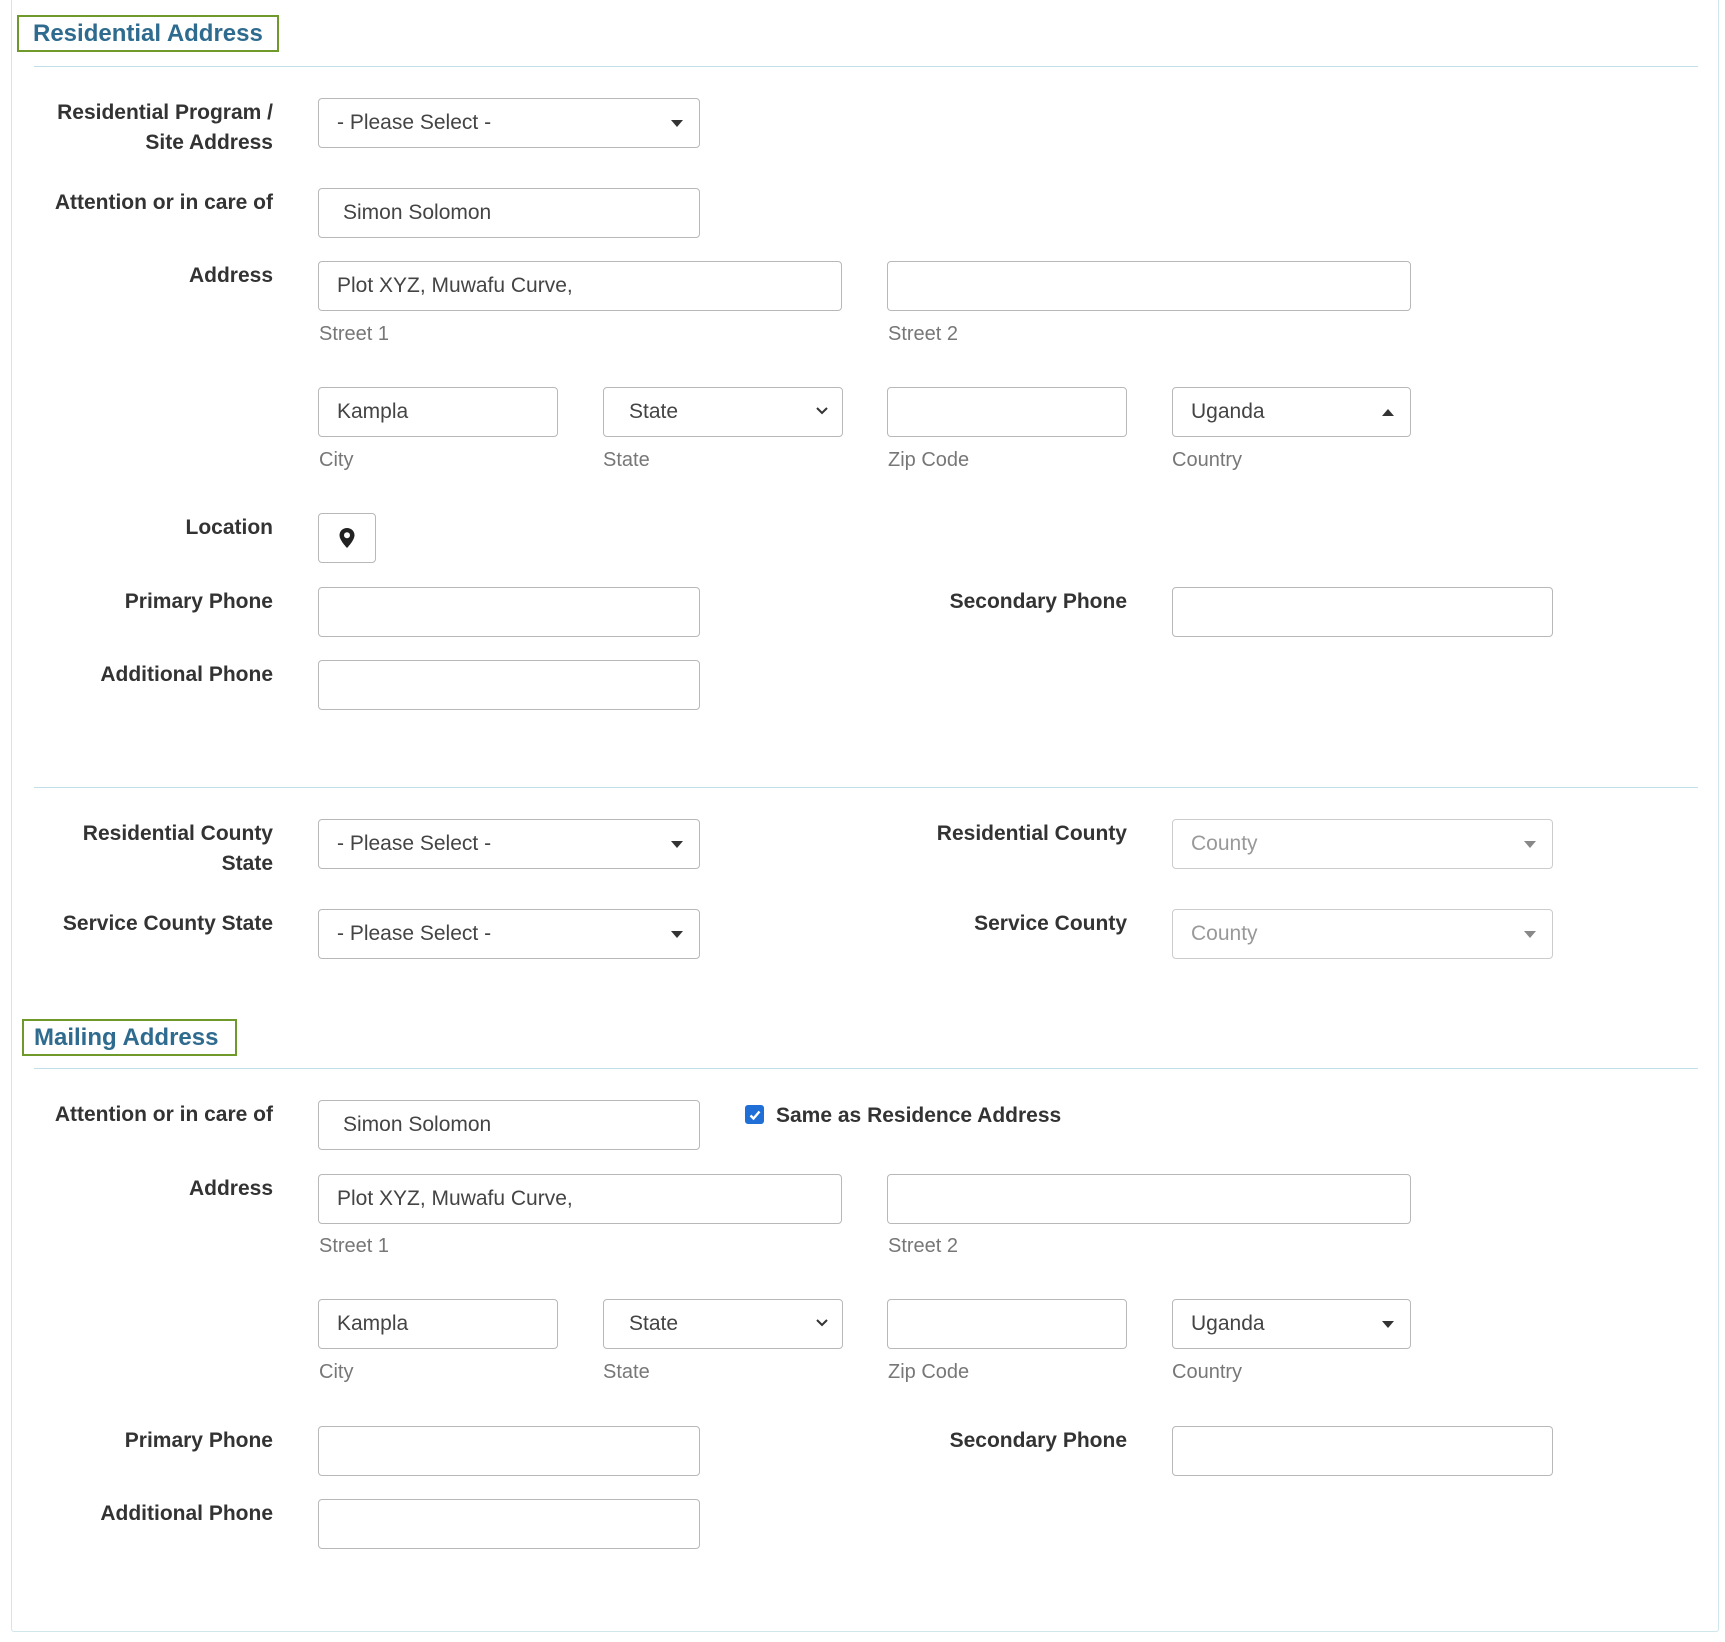 This screenshot has width=1725, height=1642. What do you see at coordinates (1149, 286) in the screenshot?
I see `street2-input` at bounding box center [1149, 286].